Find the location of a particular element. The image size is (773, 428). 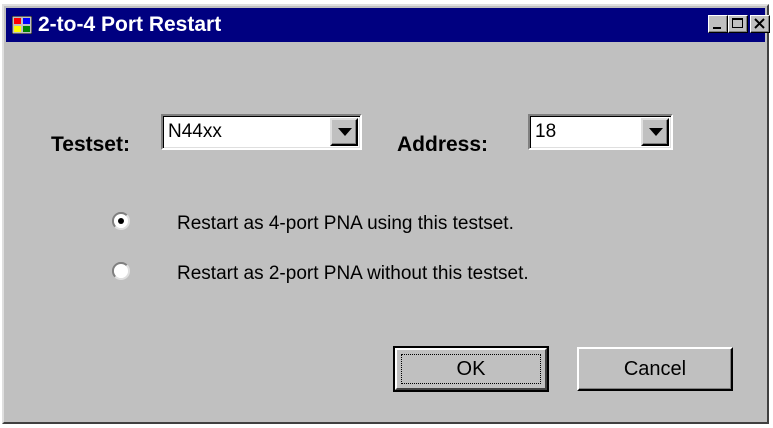

close-icon is located at coordinates (759, 23).